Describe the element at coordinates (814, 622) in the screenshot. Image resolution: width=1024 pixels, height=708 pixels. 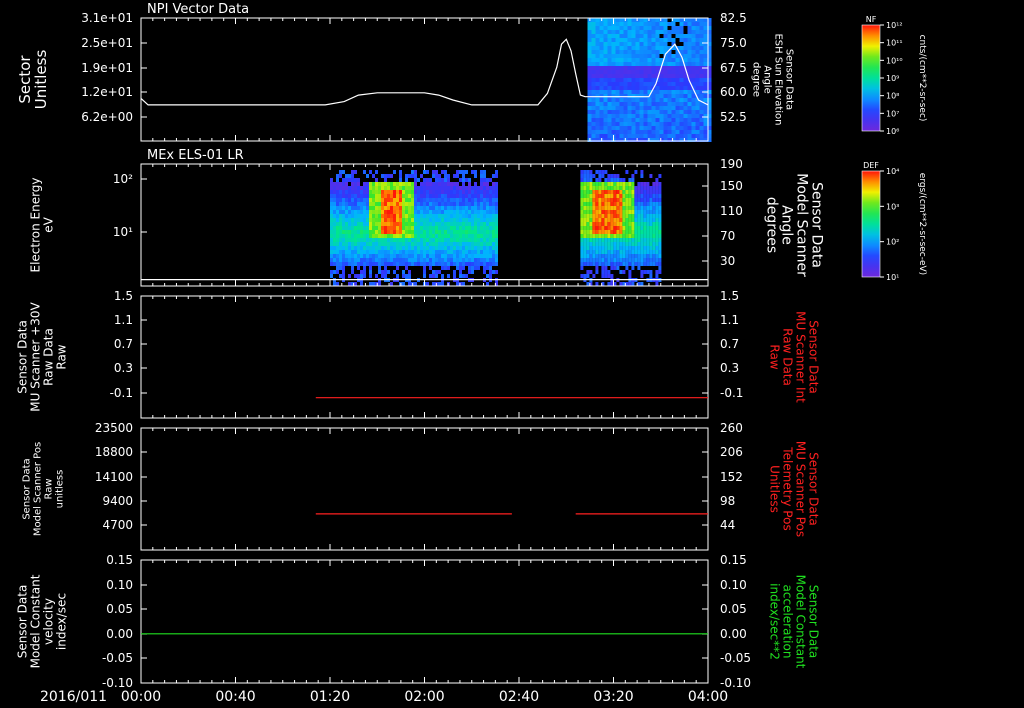
I see `y-axis-label-right: Sensor Data` at that location.